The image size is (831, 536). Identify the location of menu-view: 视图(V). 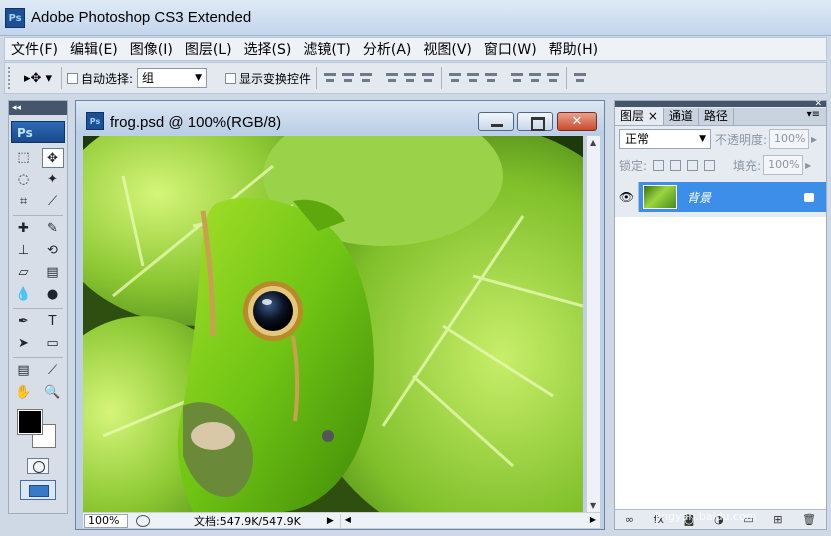
(447, 49).